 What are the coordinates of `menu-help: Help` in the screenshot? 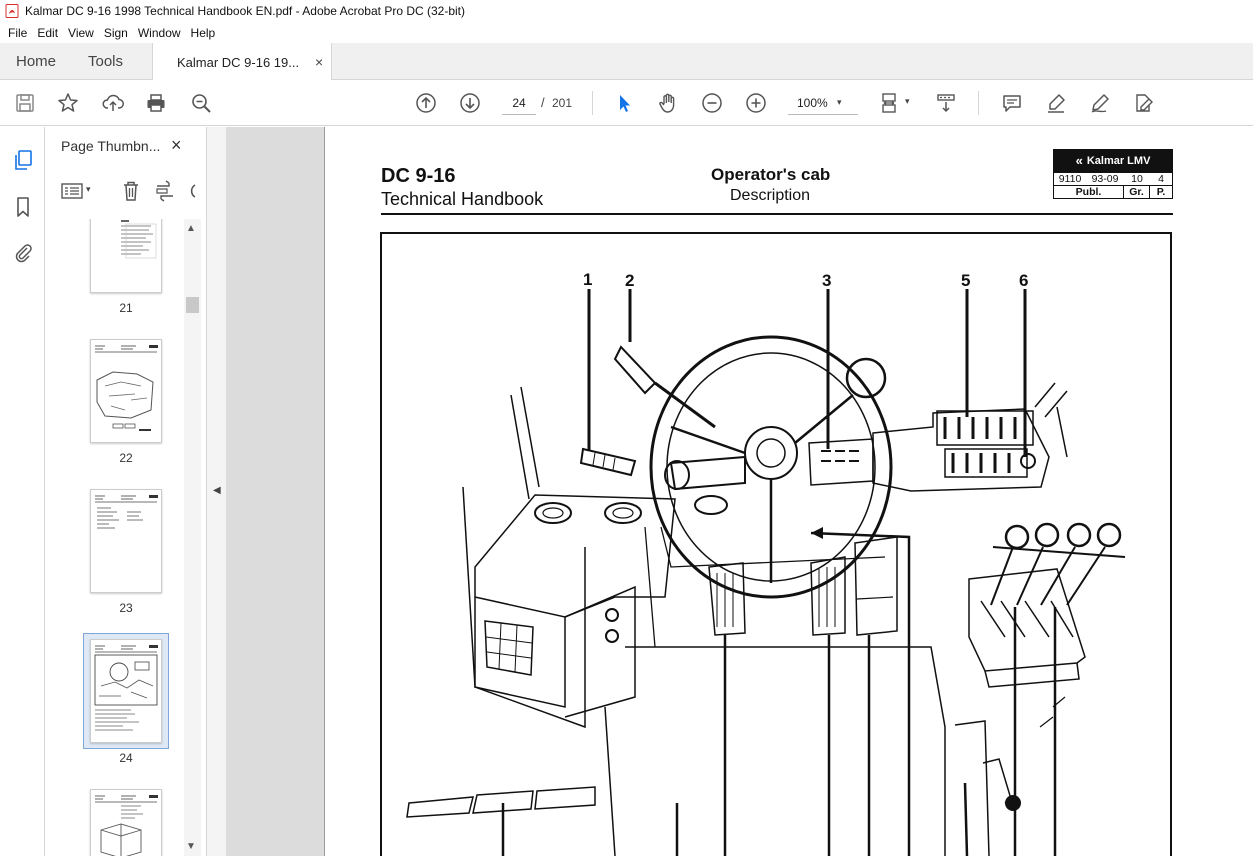 It's located at (203, 33).